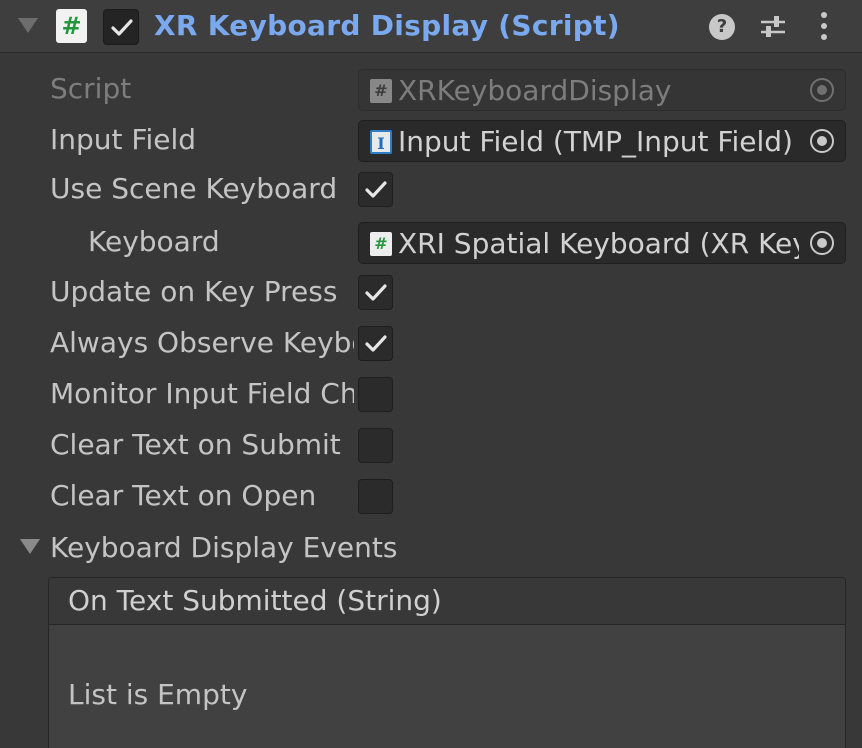 The image size is (862, 748). Describe the element at coordinates (158, 694) in the screenshot. I see `event-empty-text: List is Empty` at that location.